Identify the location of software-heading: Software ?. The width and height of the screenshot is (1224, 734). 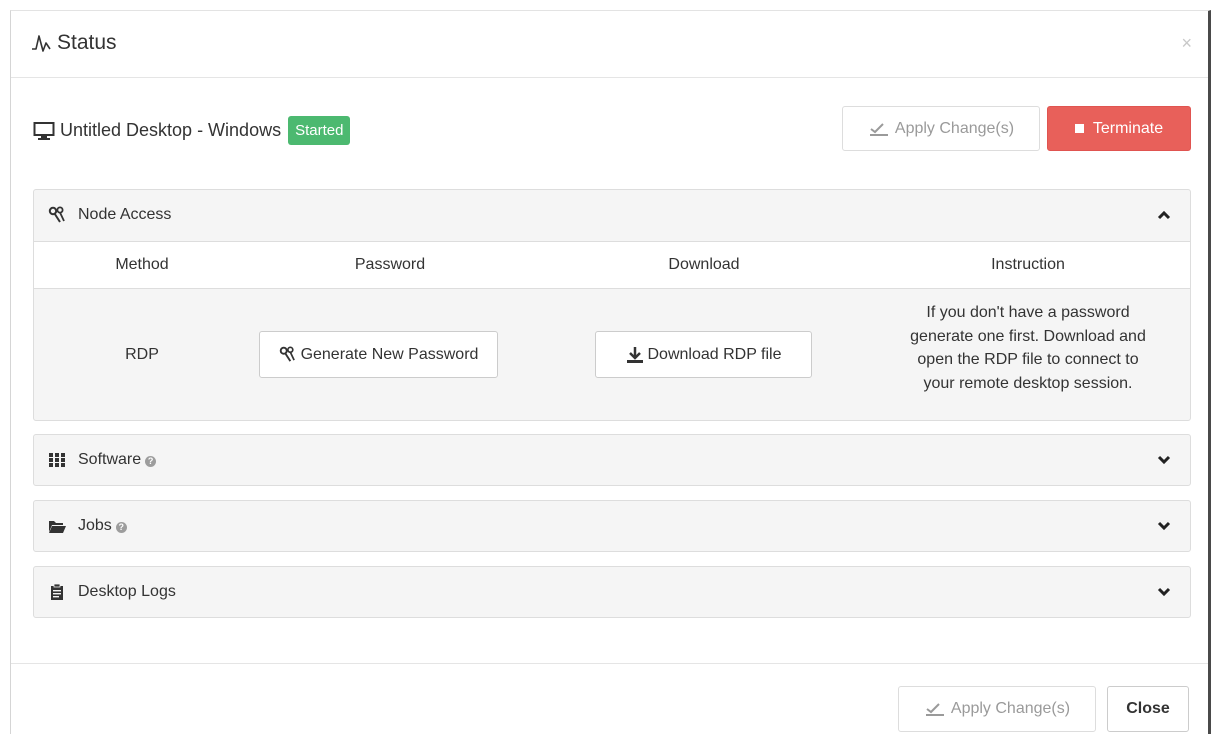
(612, 460).